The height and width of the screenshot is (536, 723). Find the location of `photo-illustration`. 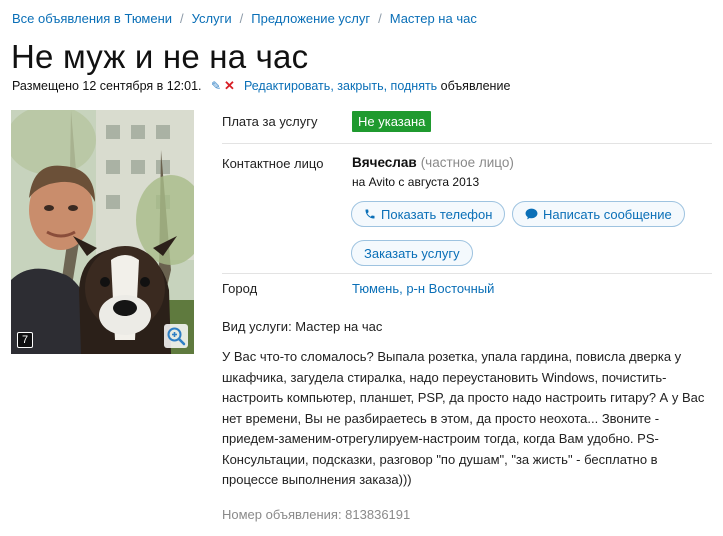

photo-illustration is located at coordinates (102, 232).